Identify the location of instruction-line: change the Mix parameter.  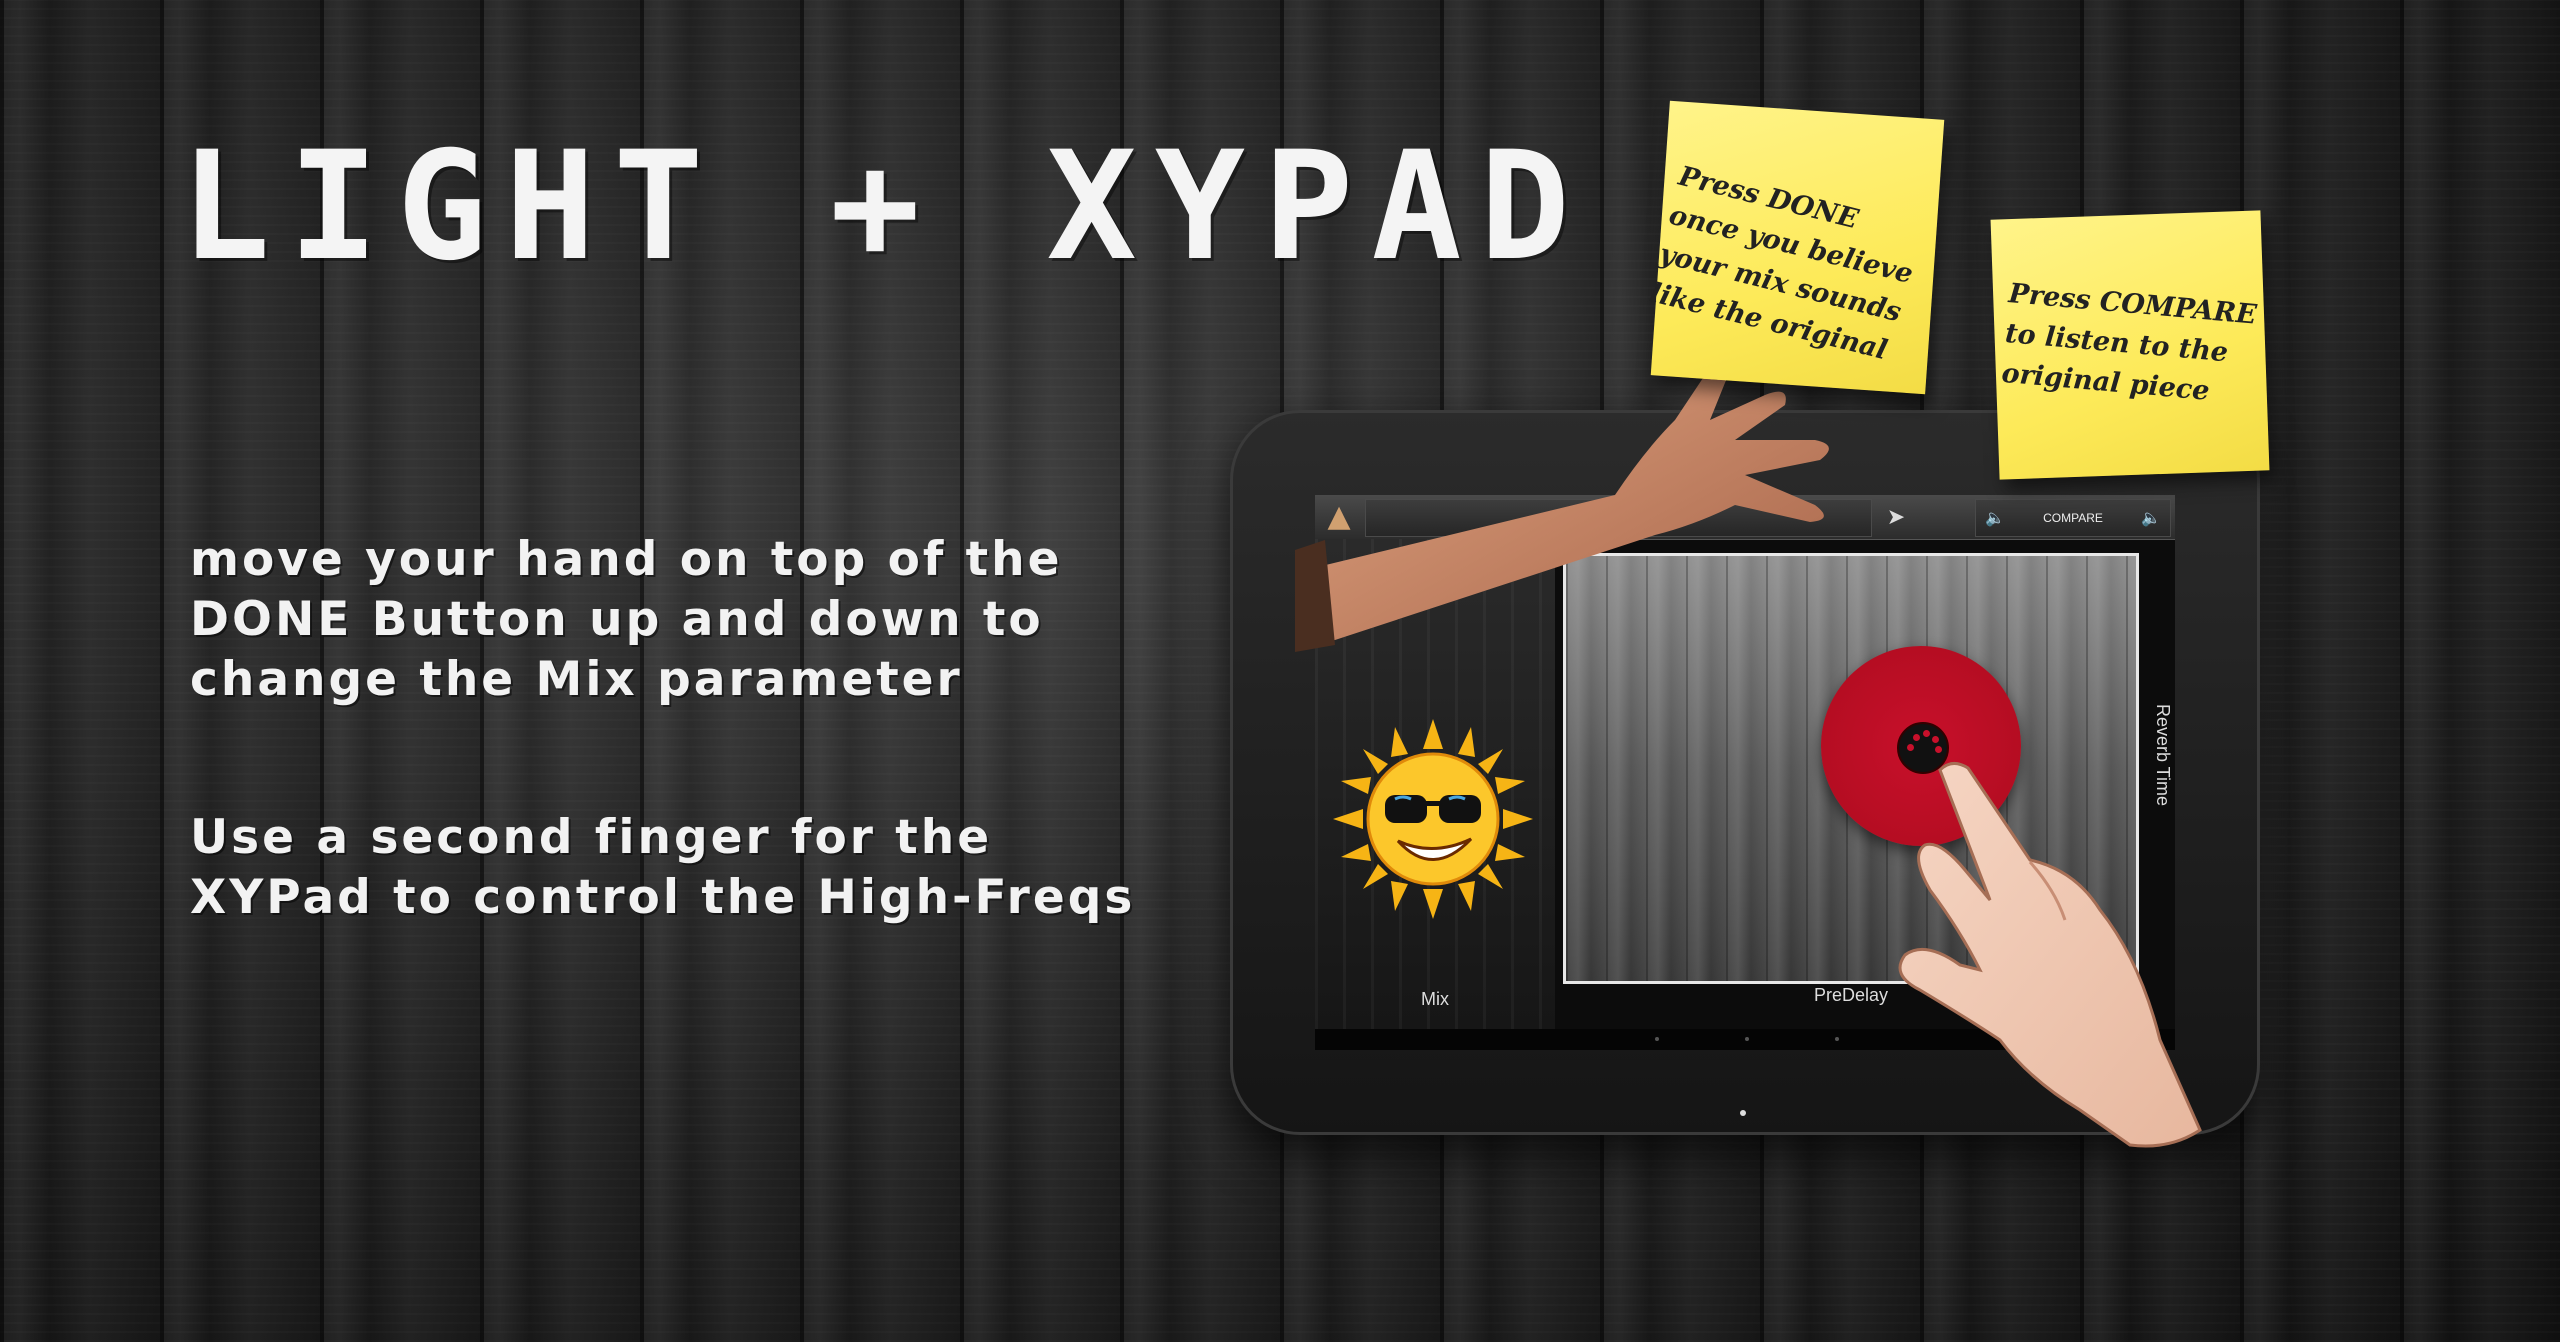
(576, 679).